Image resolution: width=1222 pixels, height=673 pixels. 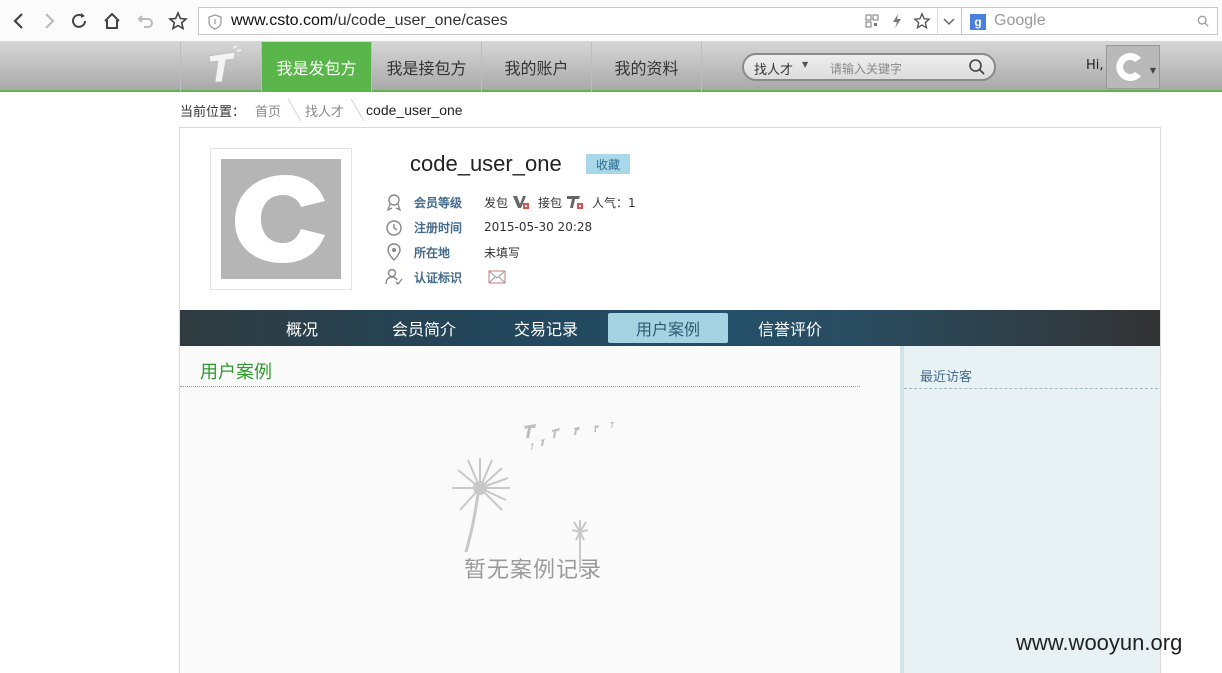 What do you see at coordinates (1031, 388) in the screenshot?
I see `sidebar-divider` at bounding box center [1031, 388].